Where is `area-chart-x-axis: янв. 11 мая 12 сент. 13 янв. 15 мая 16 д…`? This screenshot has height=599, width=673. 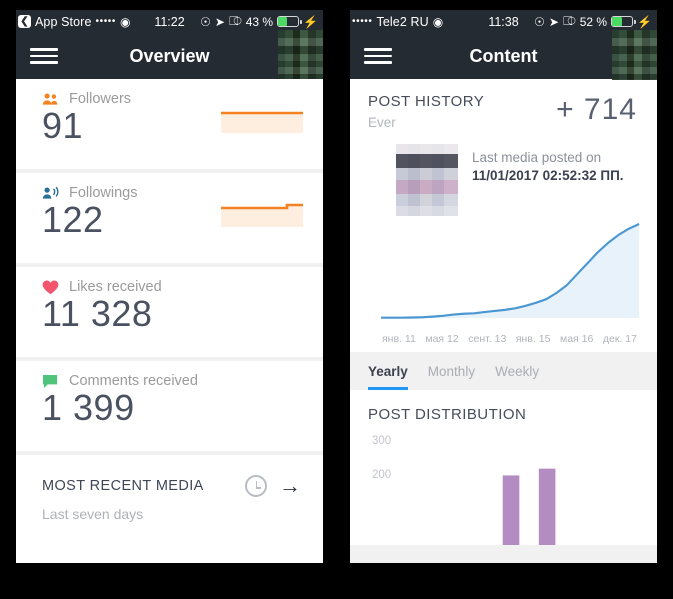 area-chart-x-axis: янв. 11 мая 12 сент. 13 янв. 15 мая 16 д… is located at coordinates (504, 338).